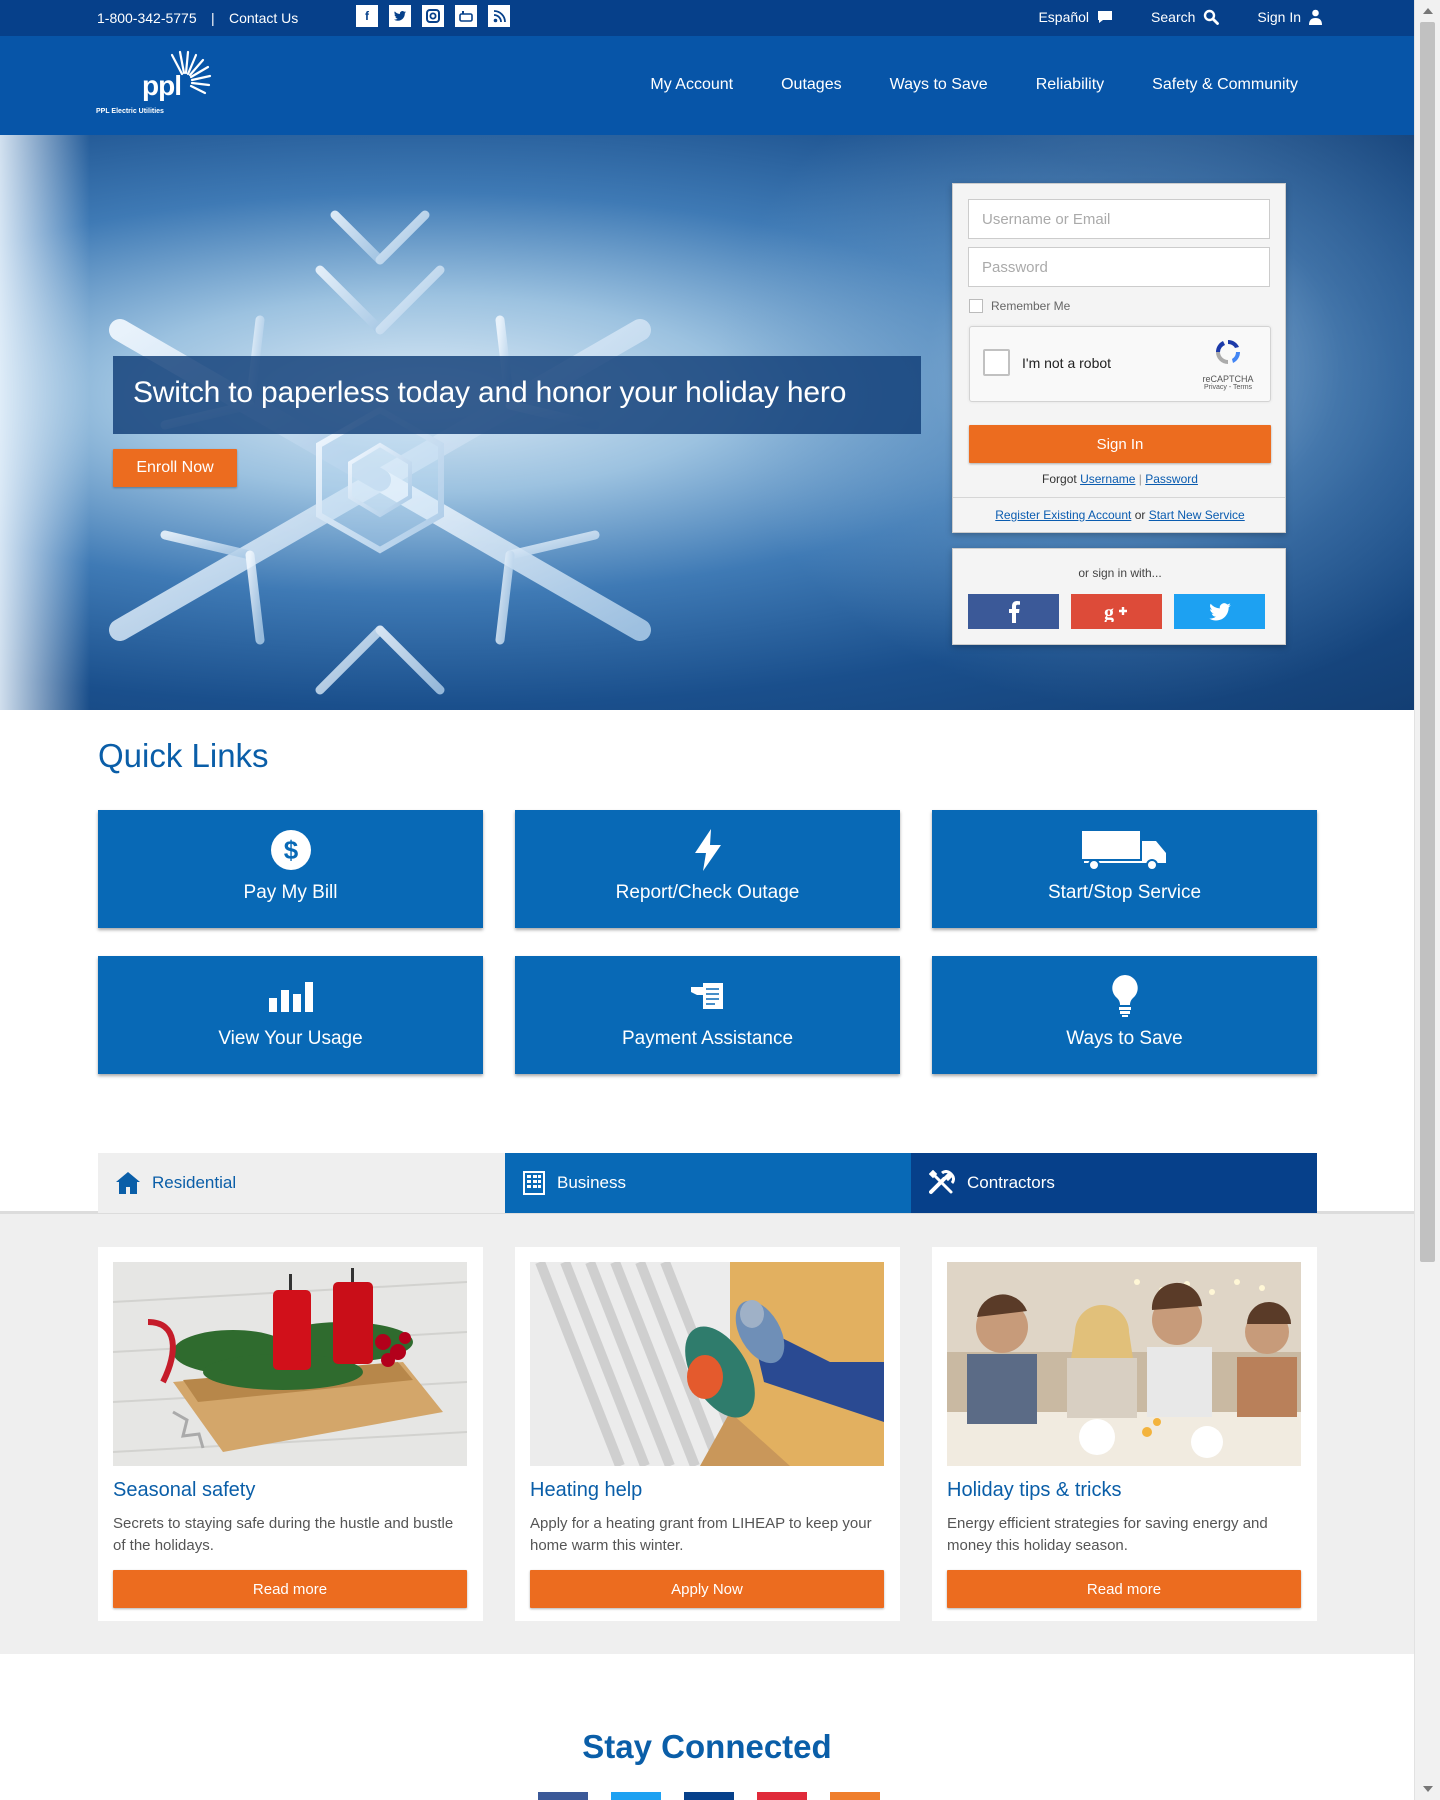  I want to click on quick-link-label: Report/Check Outage, so click(707, 892).